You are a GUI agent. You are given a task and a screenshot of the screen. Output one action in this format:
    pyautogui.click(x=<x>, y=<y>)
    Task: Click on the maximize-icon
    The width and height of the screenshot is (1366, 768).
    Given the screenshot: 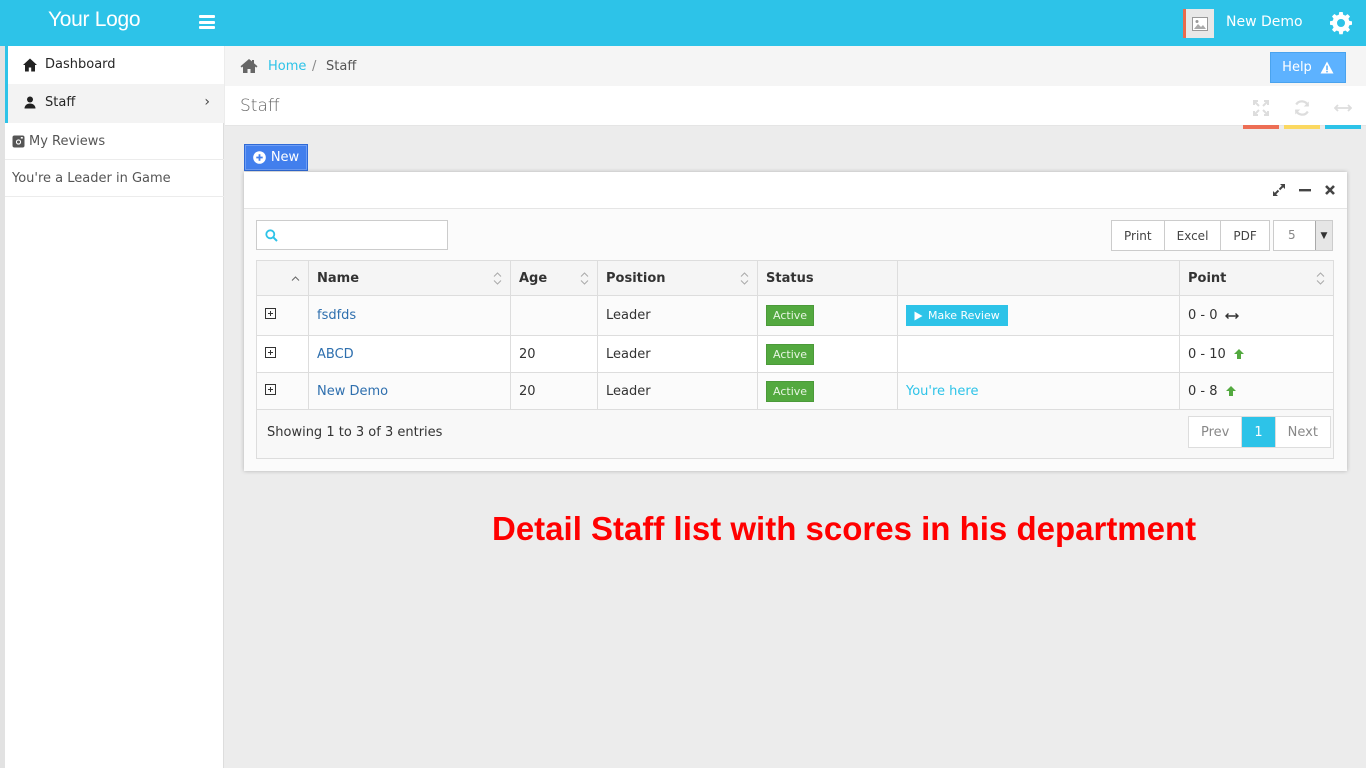 What is the action you would take?
    pyautogui.click(x=1279, y=190)
    